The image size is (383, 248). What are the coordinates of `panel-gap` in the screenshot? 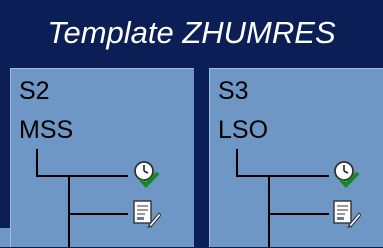 It's located at (201, 237).